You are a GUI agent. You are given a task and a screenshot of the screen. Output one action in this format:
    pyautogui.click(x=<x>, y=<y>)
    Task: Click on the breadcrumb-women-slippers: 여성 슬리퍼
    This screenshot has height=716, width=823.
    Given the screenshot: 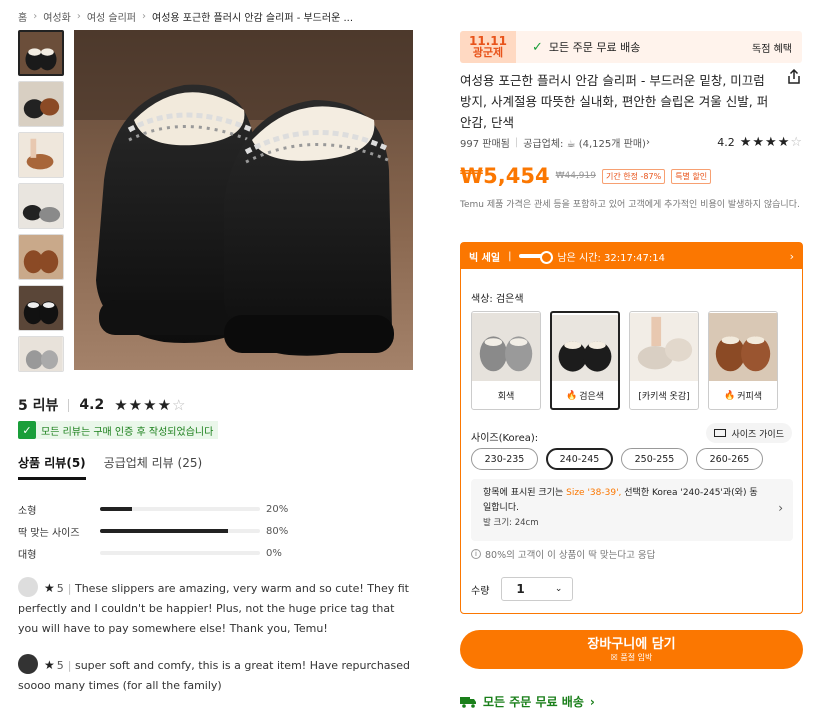 What is the action you would take?
    pyautogui.click(x=111, y=16)
    